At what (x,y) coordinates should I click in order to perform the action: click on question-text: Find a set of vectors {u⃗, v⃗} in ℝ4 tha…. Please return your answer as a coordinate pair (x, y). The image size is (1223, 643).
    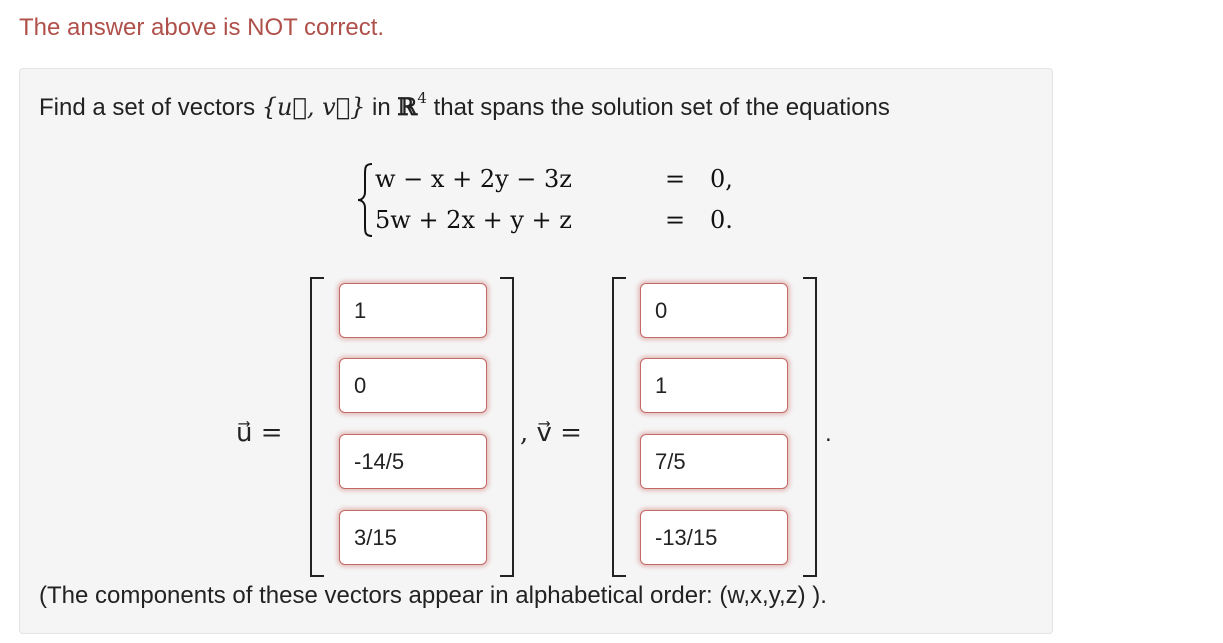
    Looking at the image, I should click on (464, 105).